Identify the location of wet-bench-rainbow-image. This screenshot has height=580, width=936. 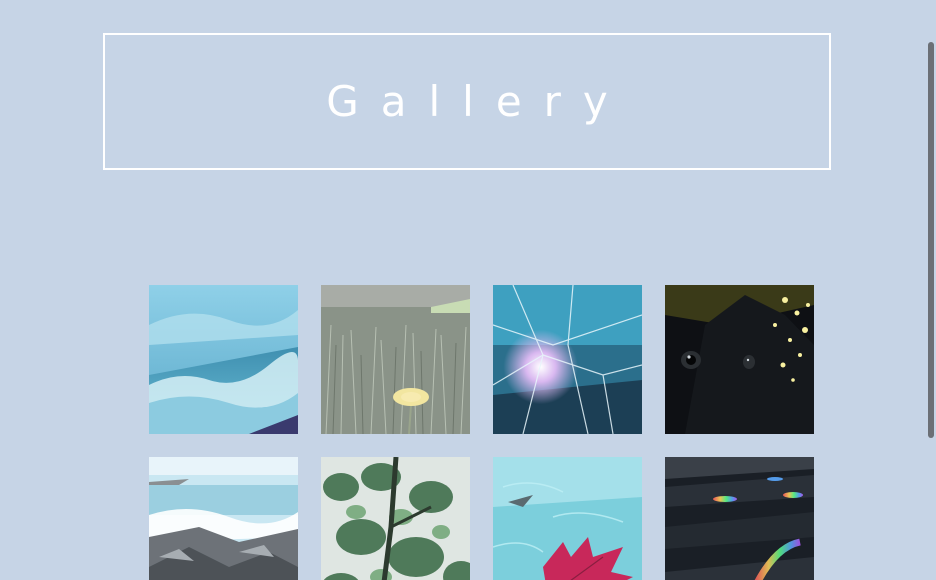
(739, 518).